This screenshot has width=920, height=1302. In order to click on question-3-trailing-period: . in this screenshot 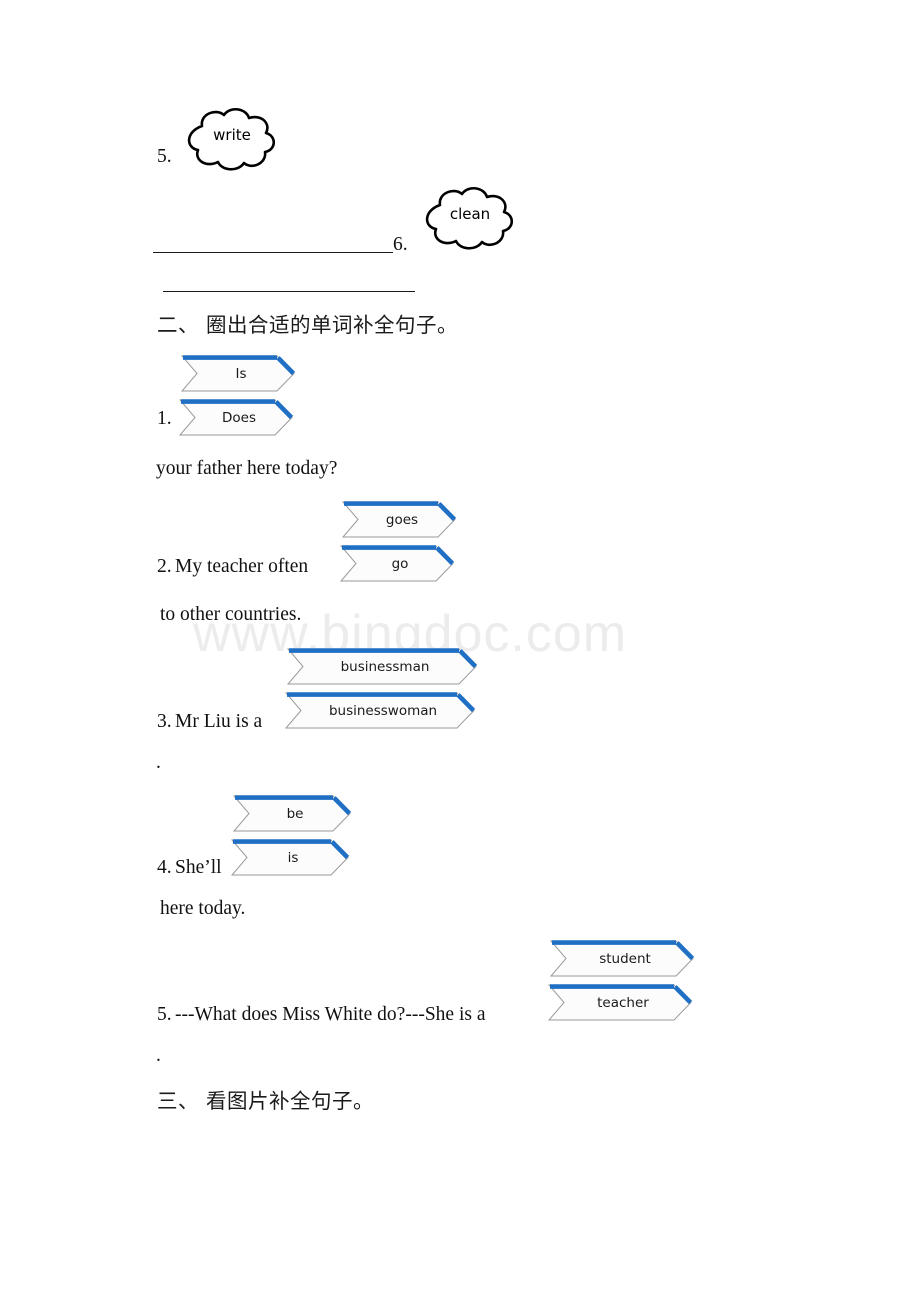, I will do `click(158, 762)`.